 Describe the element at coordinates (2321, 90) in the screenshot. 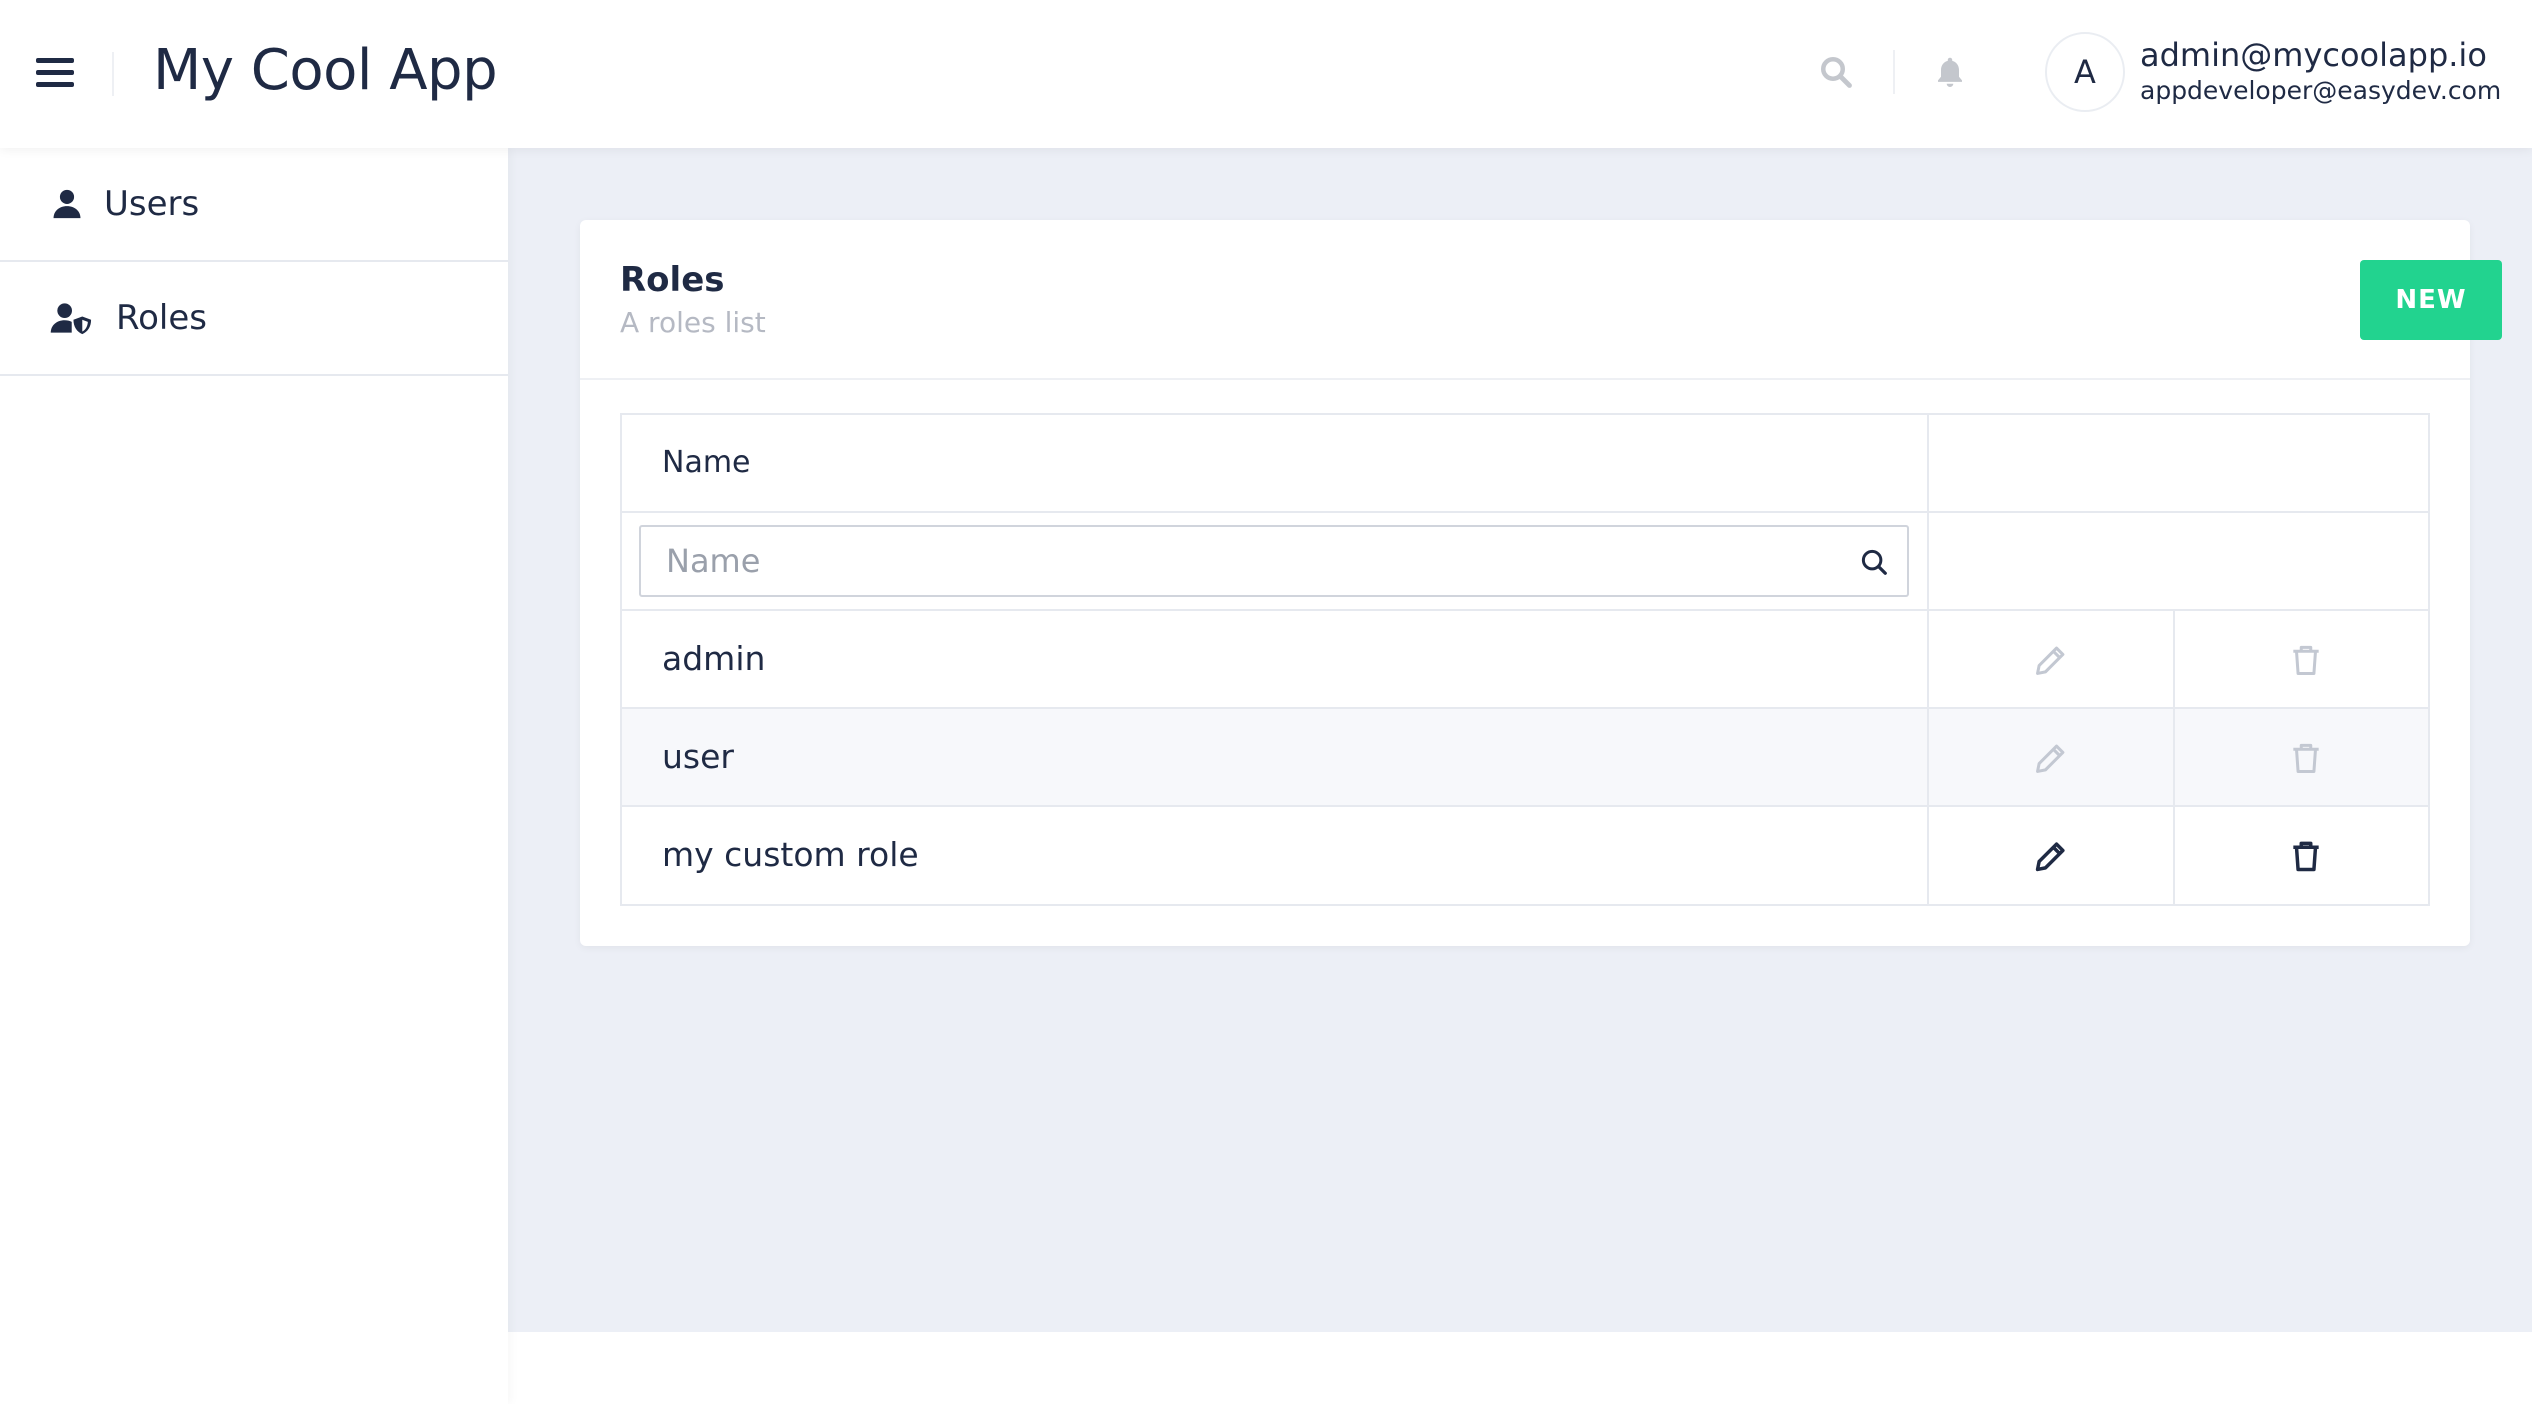

I see `user-subtitle: appdeveloper@easydev.com` at that location.